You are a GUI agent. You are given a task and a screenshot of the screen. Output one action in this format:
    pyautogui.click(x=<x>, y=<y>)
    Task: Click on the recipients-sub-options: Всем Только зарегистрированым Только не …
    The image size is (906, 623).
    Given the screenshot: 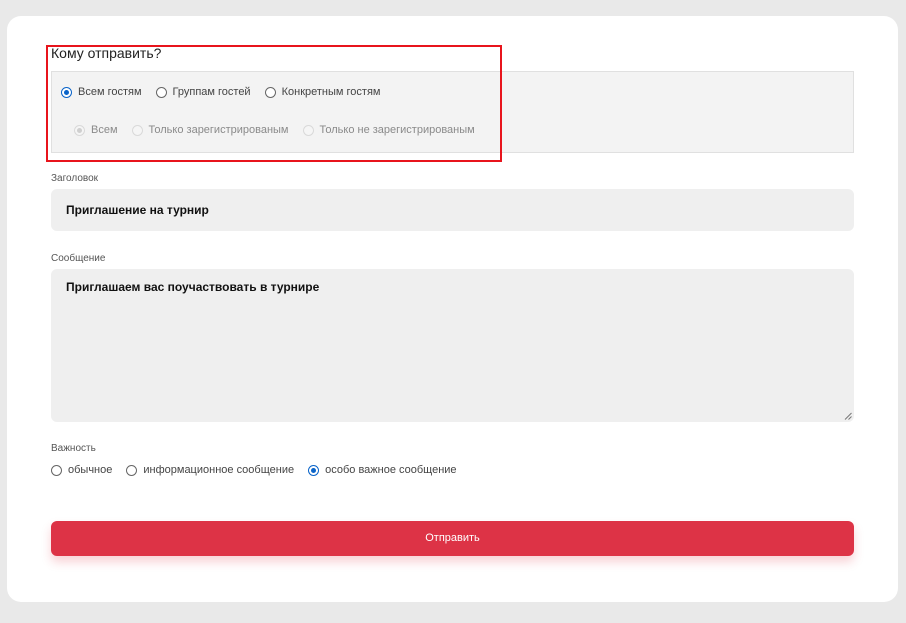 What is the action you would take?
    pyautogui.click(x=274, y=130)
    